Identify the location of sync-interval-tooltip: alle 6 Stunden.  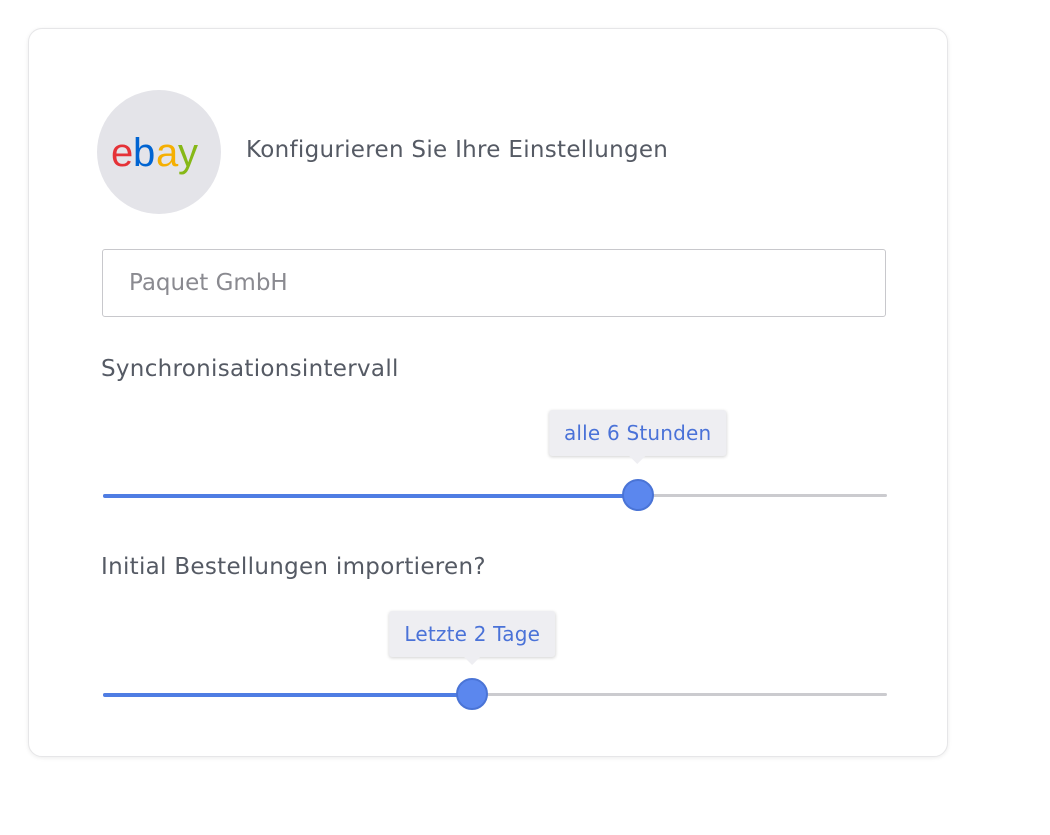
(637, 437).